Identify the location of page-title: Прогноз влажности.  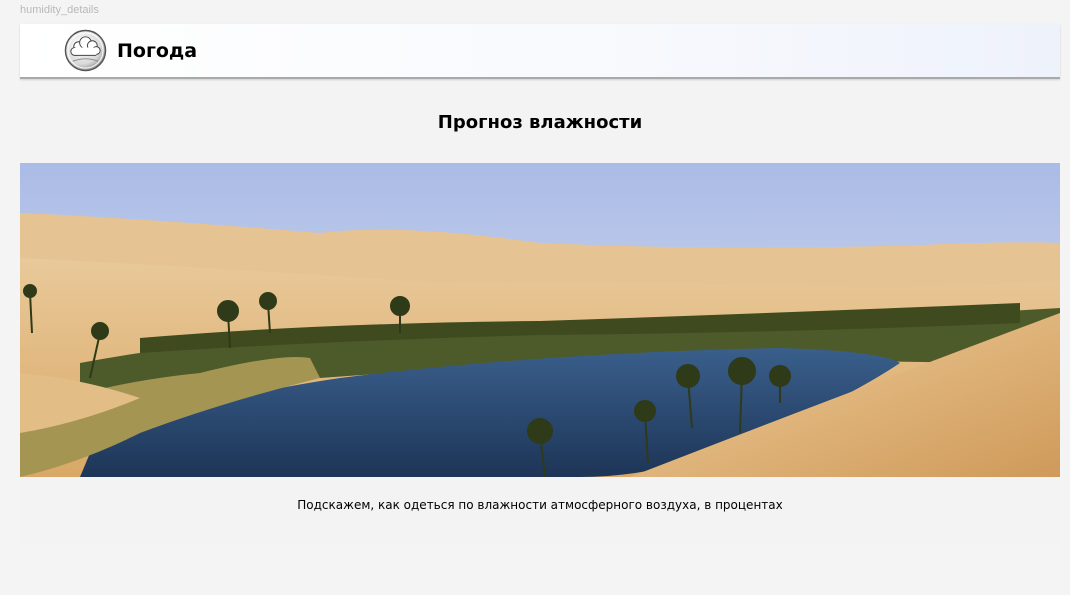
(540, 122).